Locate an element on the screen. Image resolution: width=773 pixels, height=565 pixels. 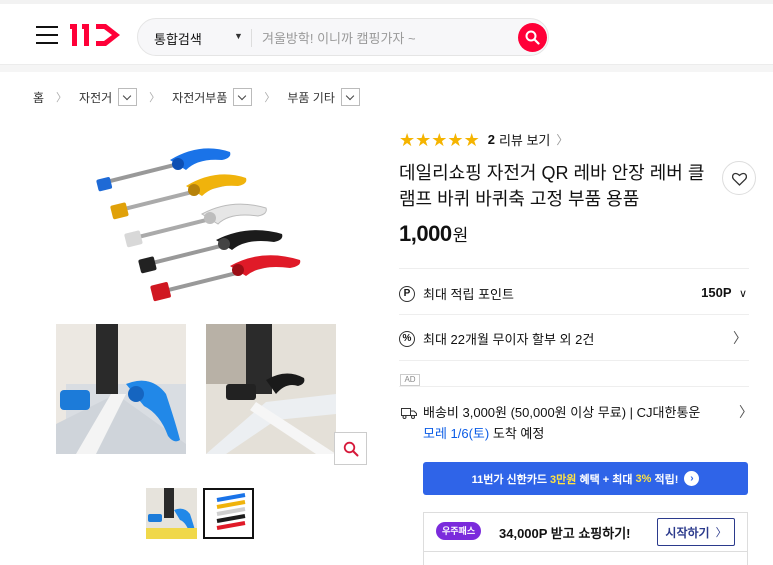
points-icon: P is located at coordinates (407, 293).